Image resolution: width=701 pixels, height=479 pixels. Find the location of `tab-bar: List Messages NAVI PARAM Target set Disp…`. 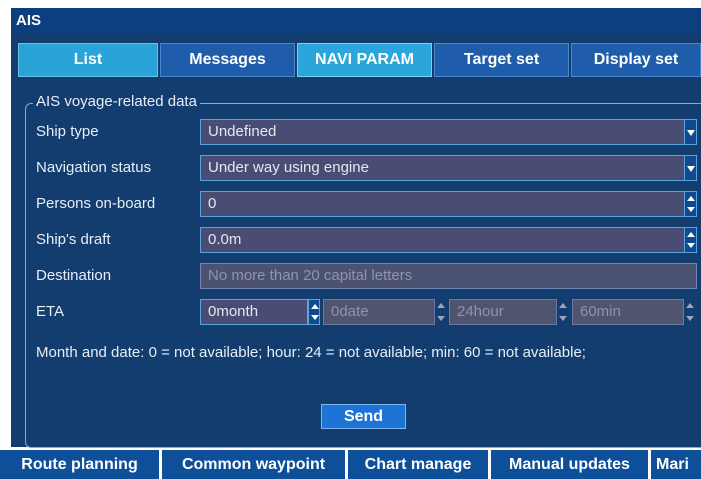

tab-bar: List Messages NAVI PARAM Target set Disp… is located at coordinates (359, 61).